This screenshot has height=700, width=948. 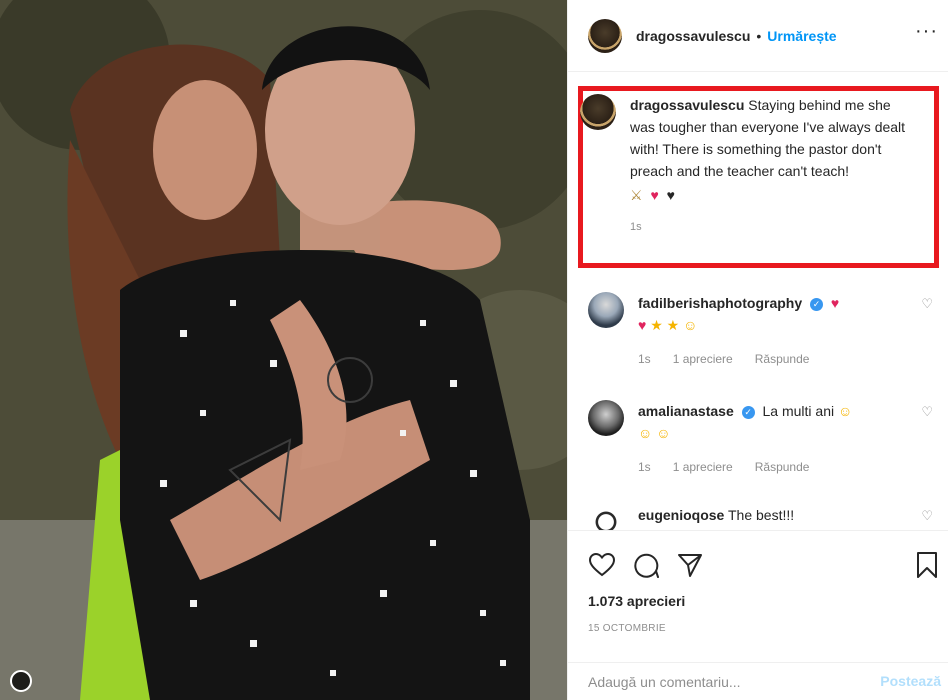 I want to click on tagged-user-icon, so click(x=21, y=681).